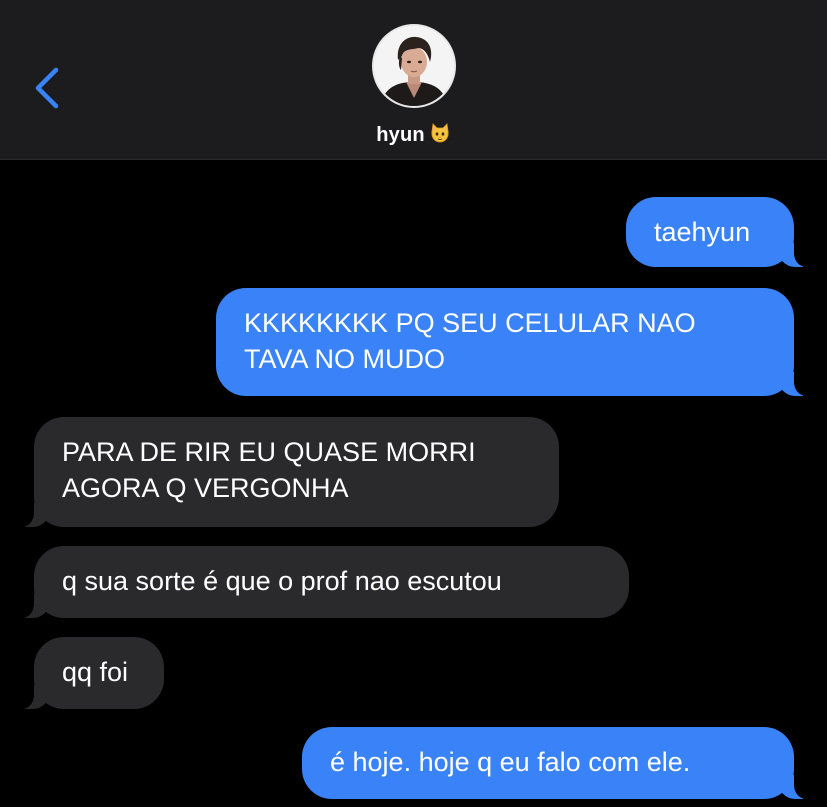 The image size is (827, 807). What do you see at coordinates (282, 581) in the screenshot?
I see `message-text: q sua sorte é que o prof nao escutou` at bounding box center [282, 581].